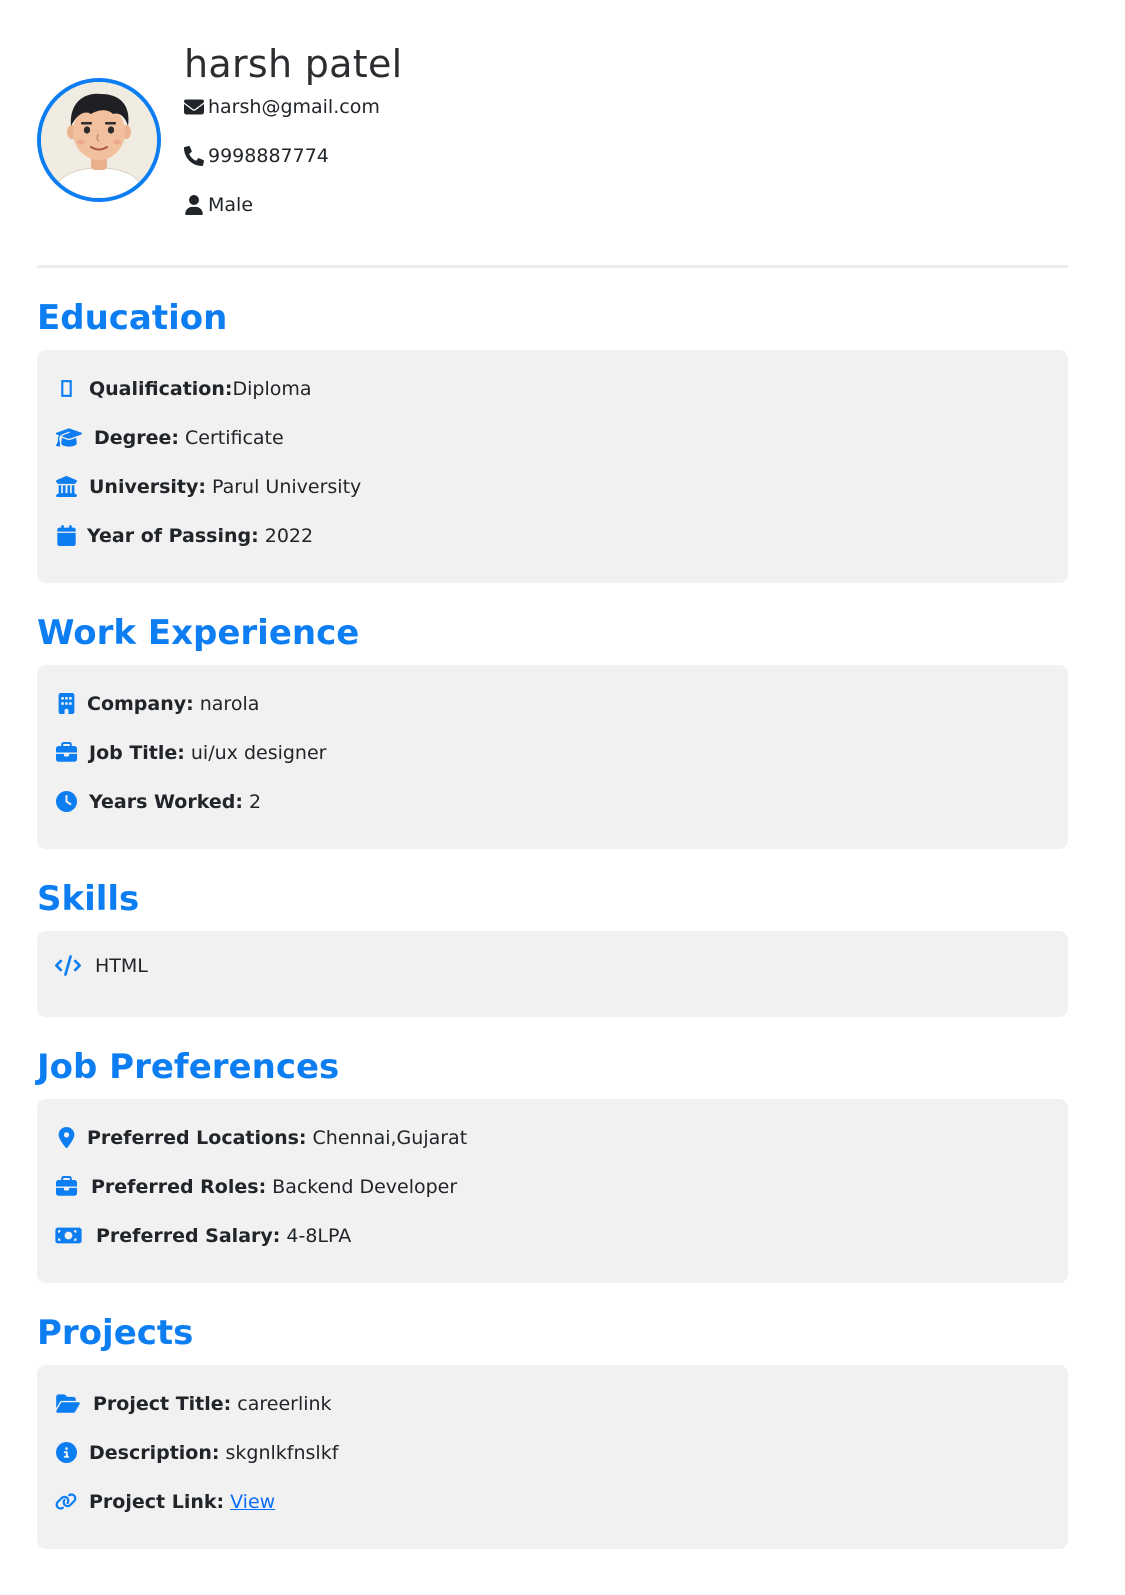  What do you see at coordinates (231, 204) in the screenshot?
I see `profile-gender: Male` at bounding box center [231, 204].